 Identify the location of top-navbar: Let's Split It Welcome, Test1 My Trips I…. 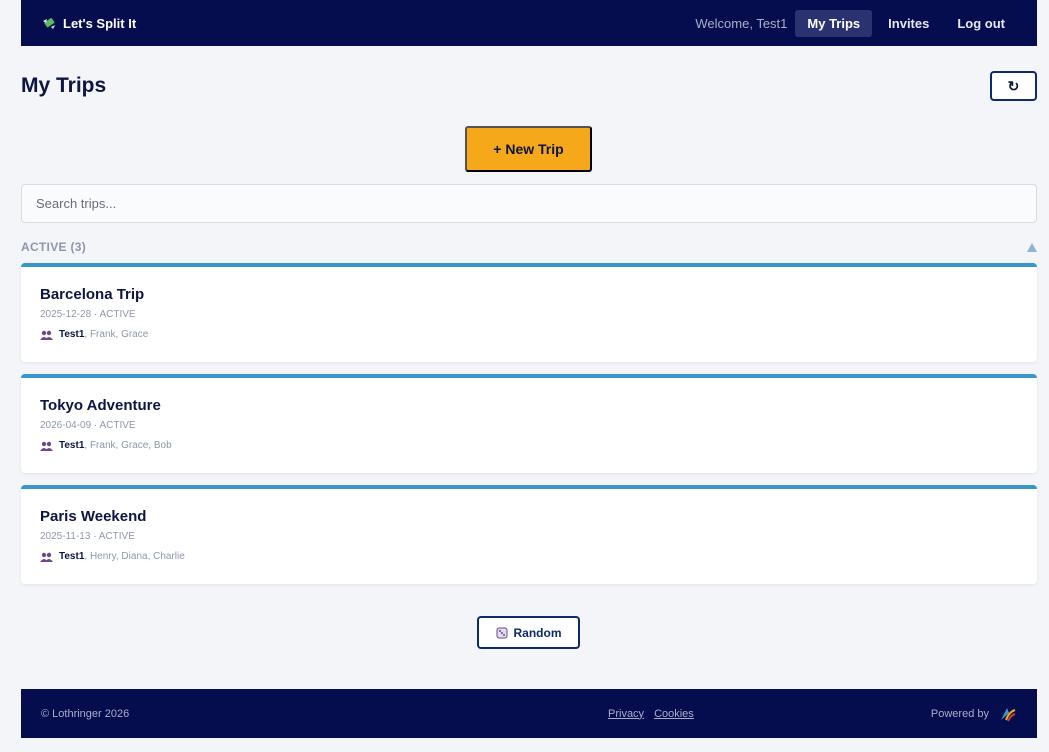
(529, 23).